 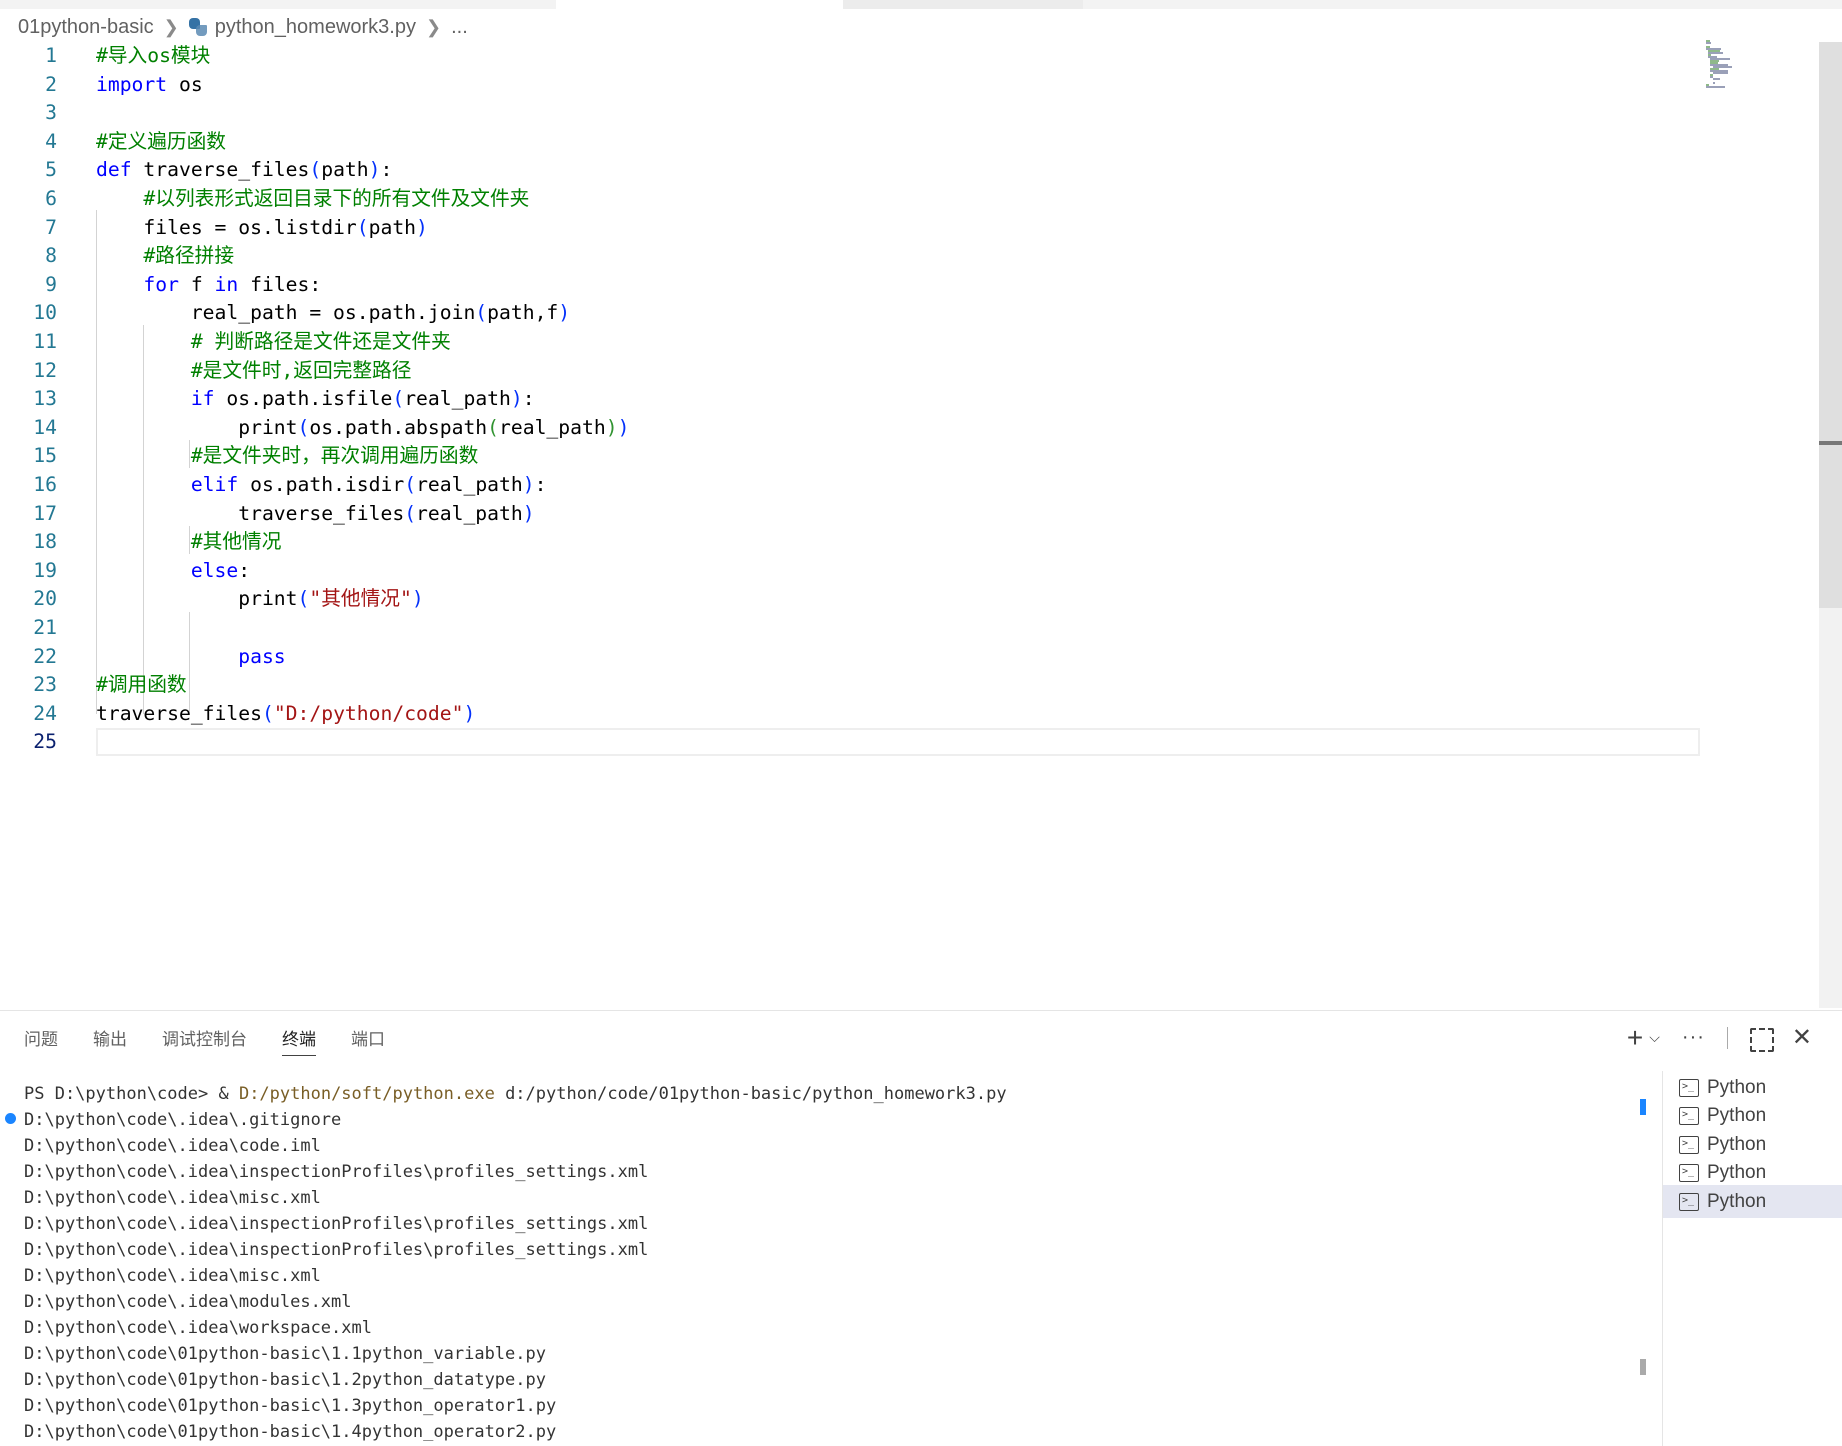 I want to click on divider, so click(x=1727, y=1037).